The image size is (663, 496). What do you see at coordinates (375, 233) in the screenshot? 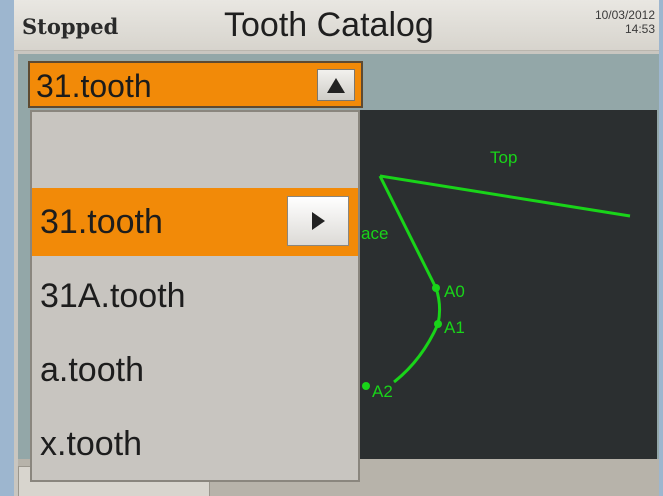
I see `label-face: ace` at bounding box center [375, 233].